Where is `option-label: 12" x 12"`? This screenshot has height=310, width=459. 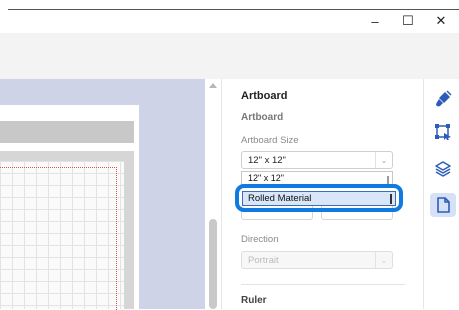 option-label: 12" x 12" is located at coordinates (266, 178).